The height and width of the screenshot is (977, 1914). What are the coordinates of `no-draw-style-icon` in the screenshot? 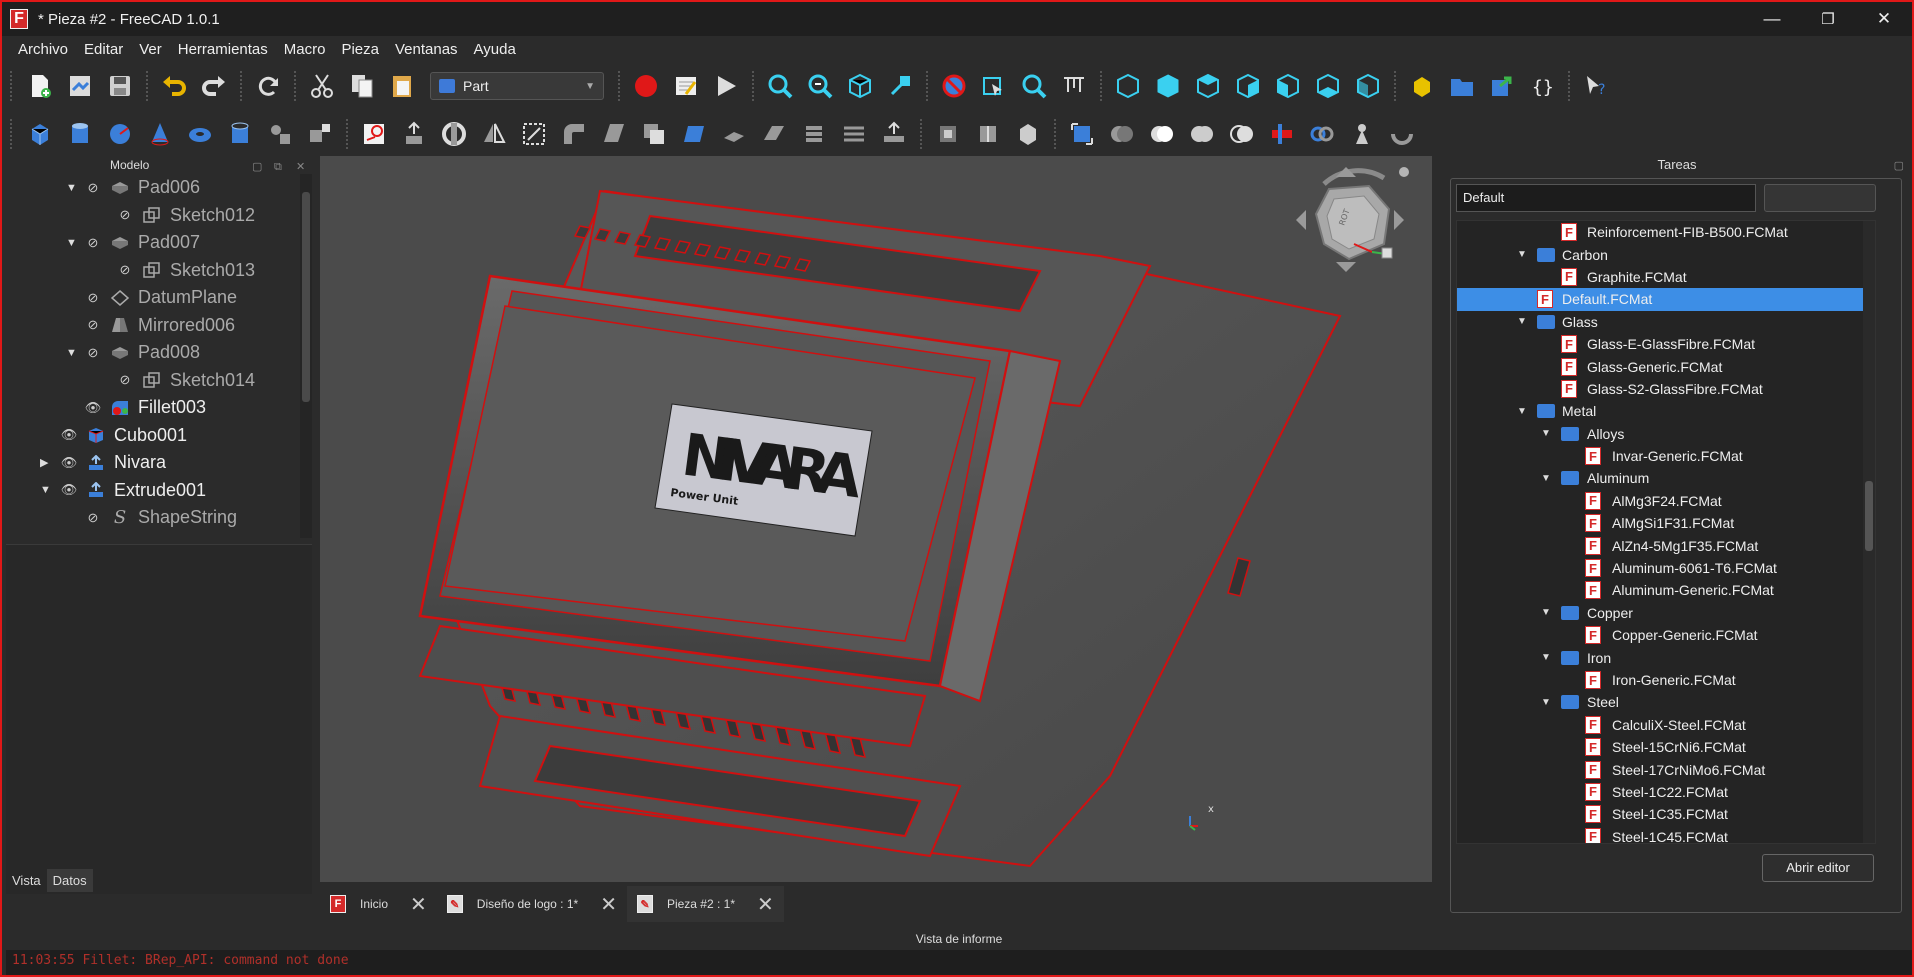 It's located at (954, 86).